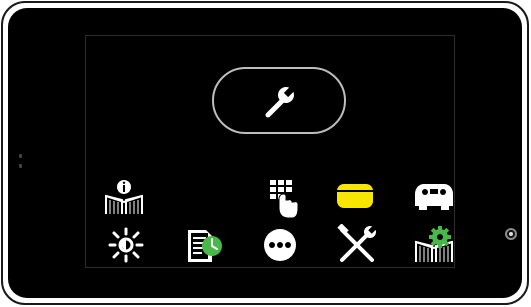  Describe the element at coordinates (20, 166) in the screenshot. I see `side-button-lower` at that location.